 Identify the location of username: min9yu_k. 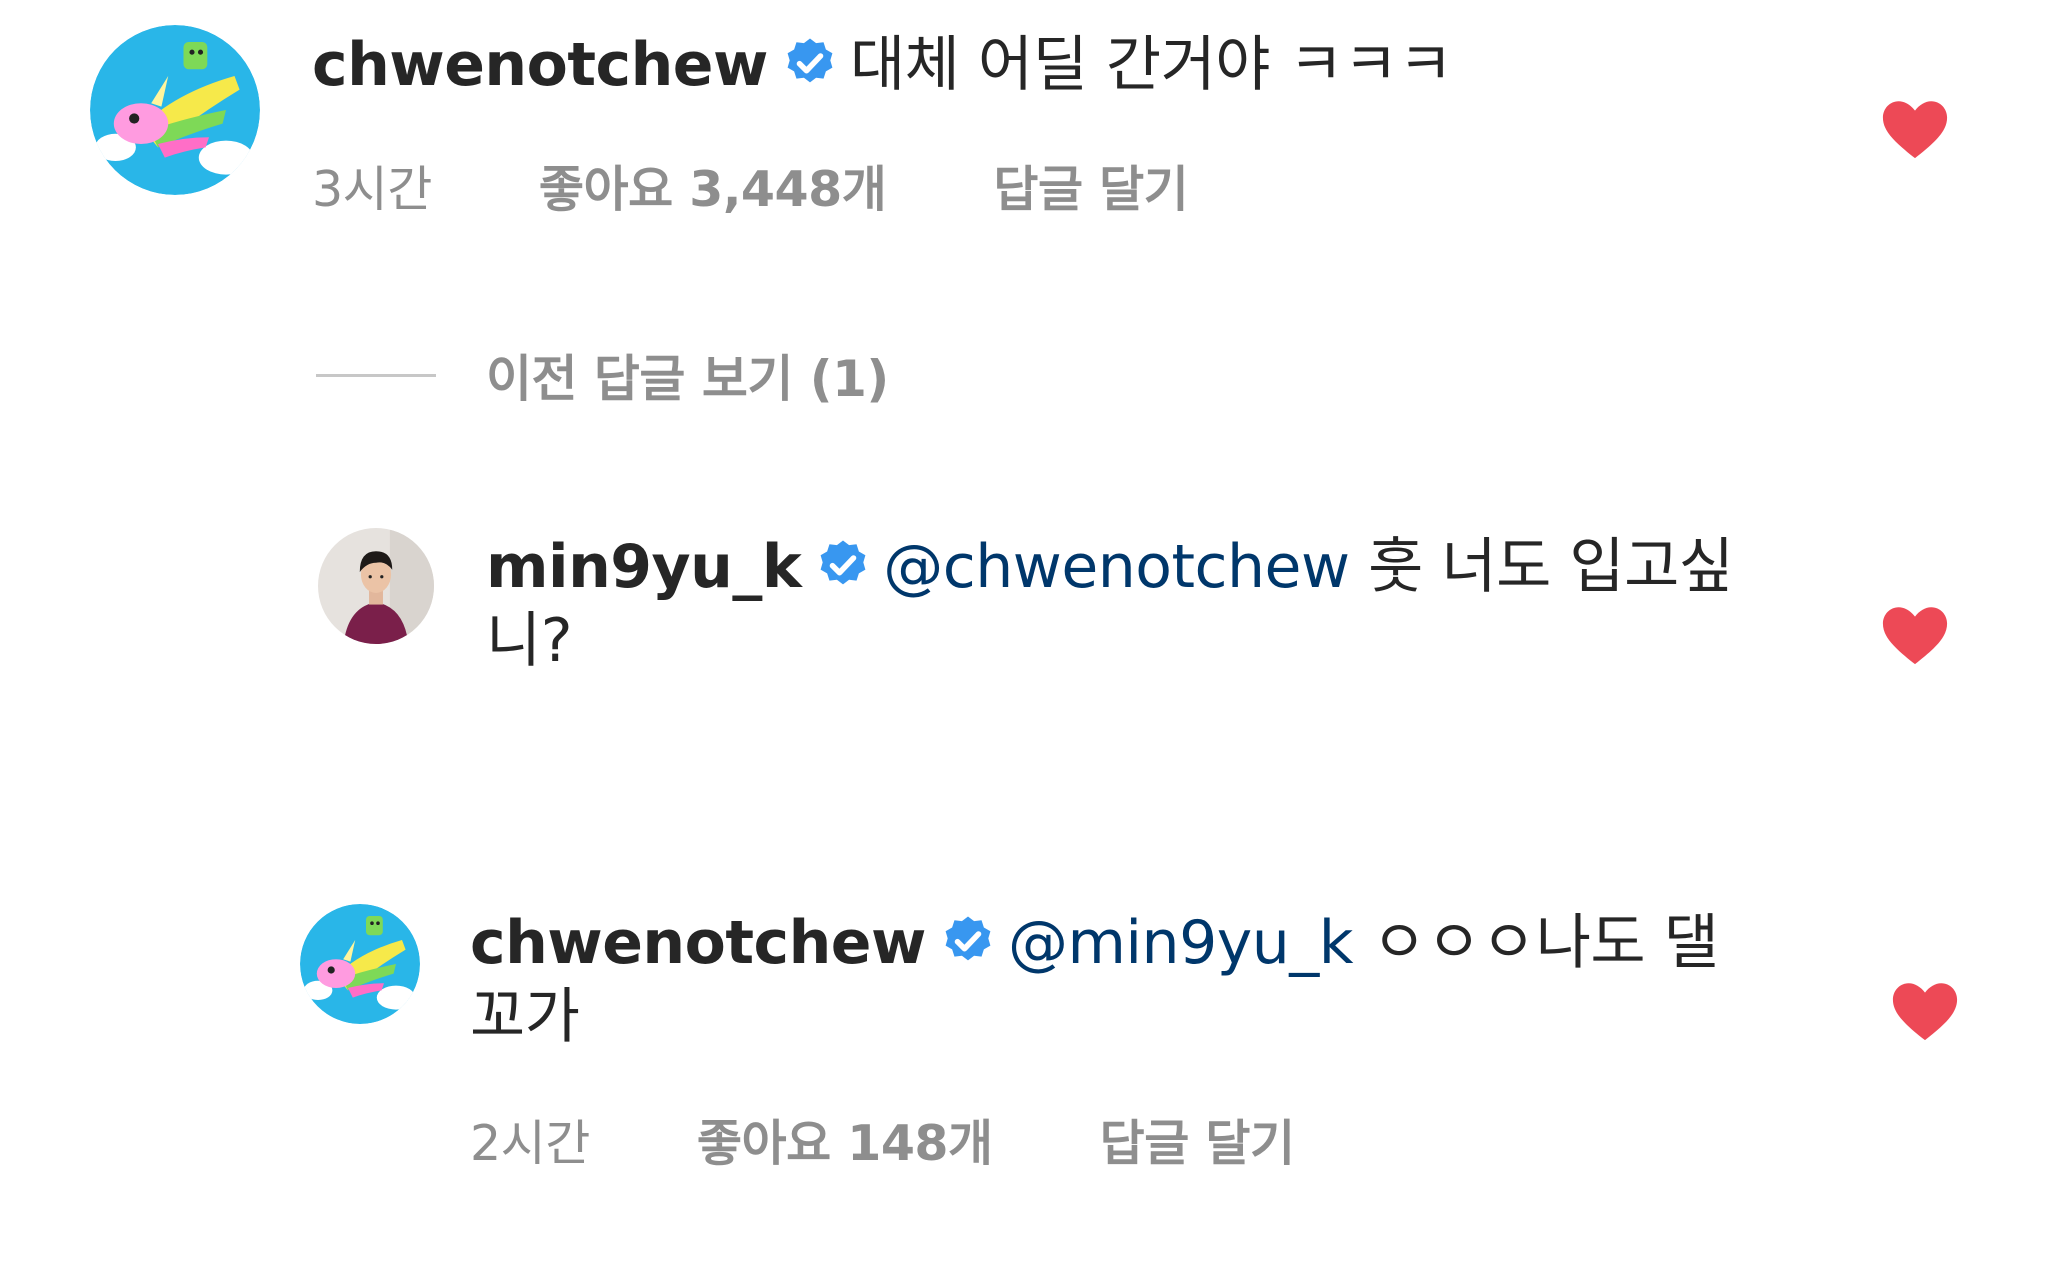
(644, 567).